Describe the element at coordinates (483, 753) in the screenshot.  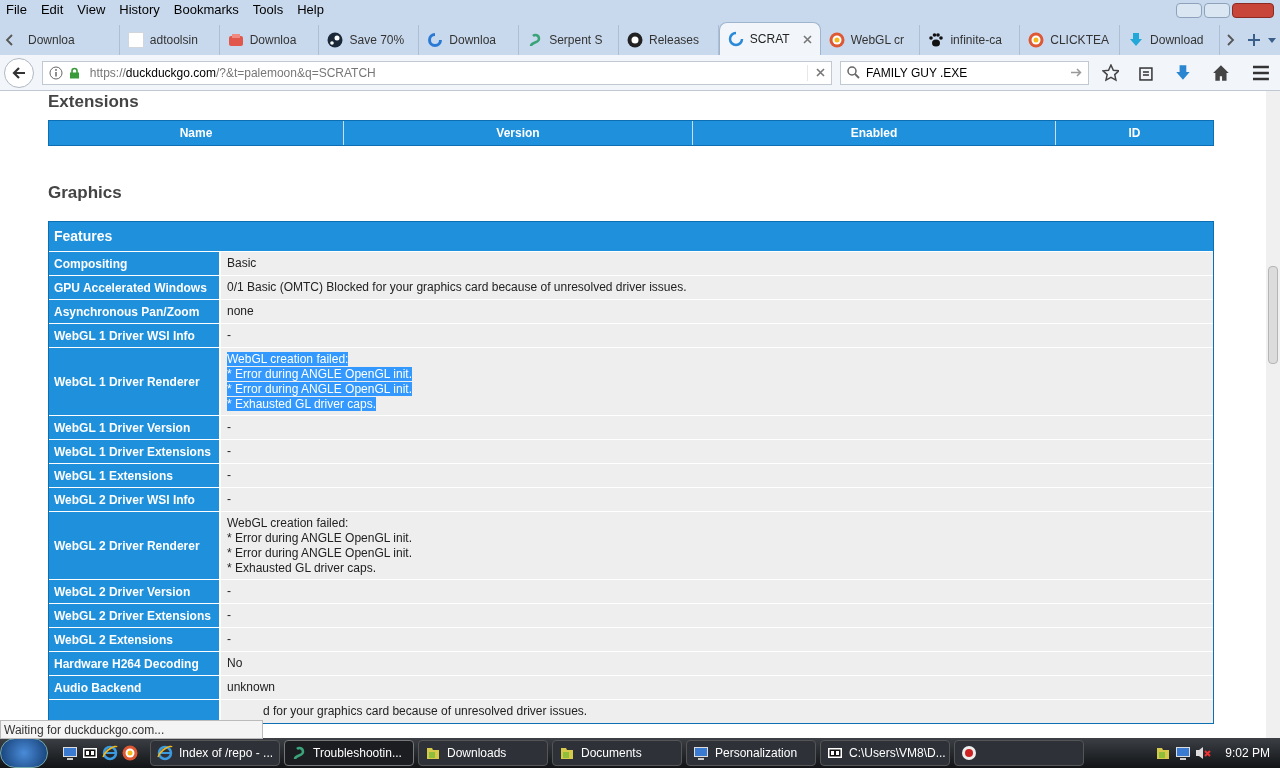
I see `taskbar-button: Downloads` at that location.